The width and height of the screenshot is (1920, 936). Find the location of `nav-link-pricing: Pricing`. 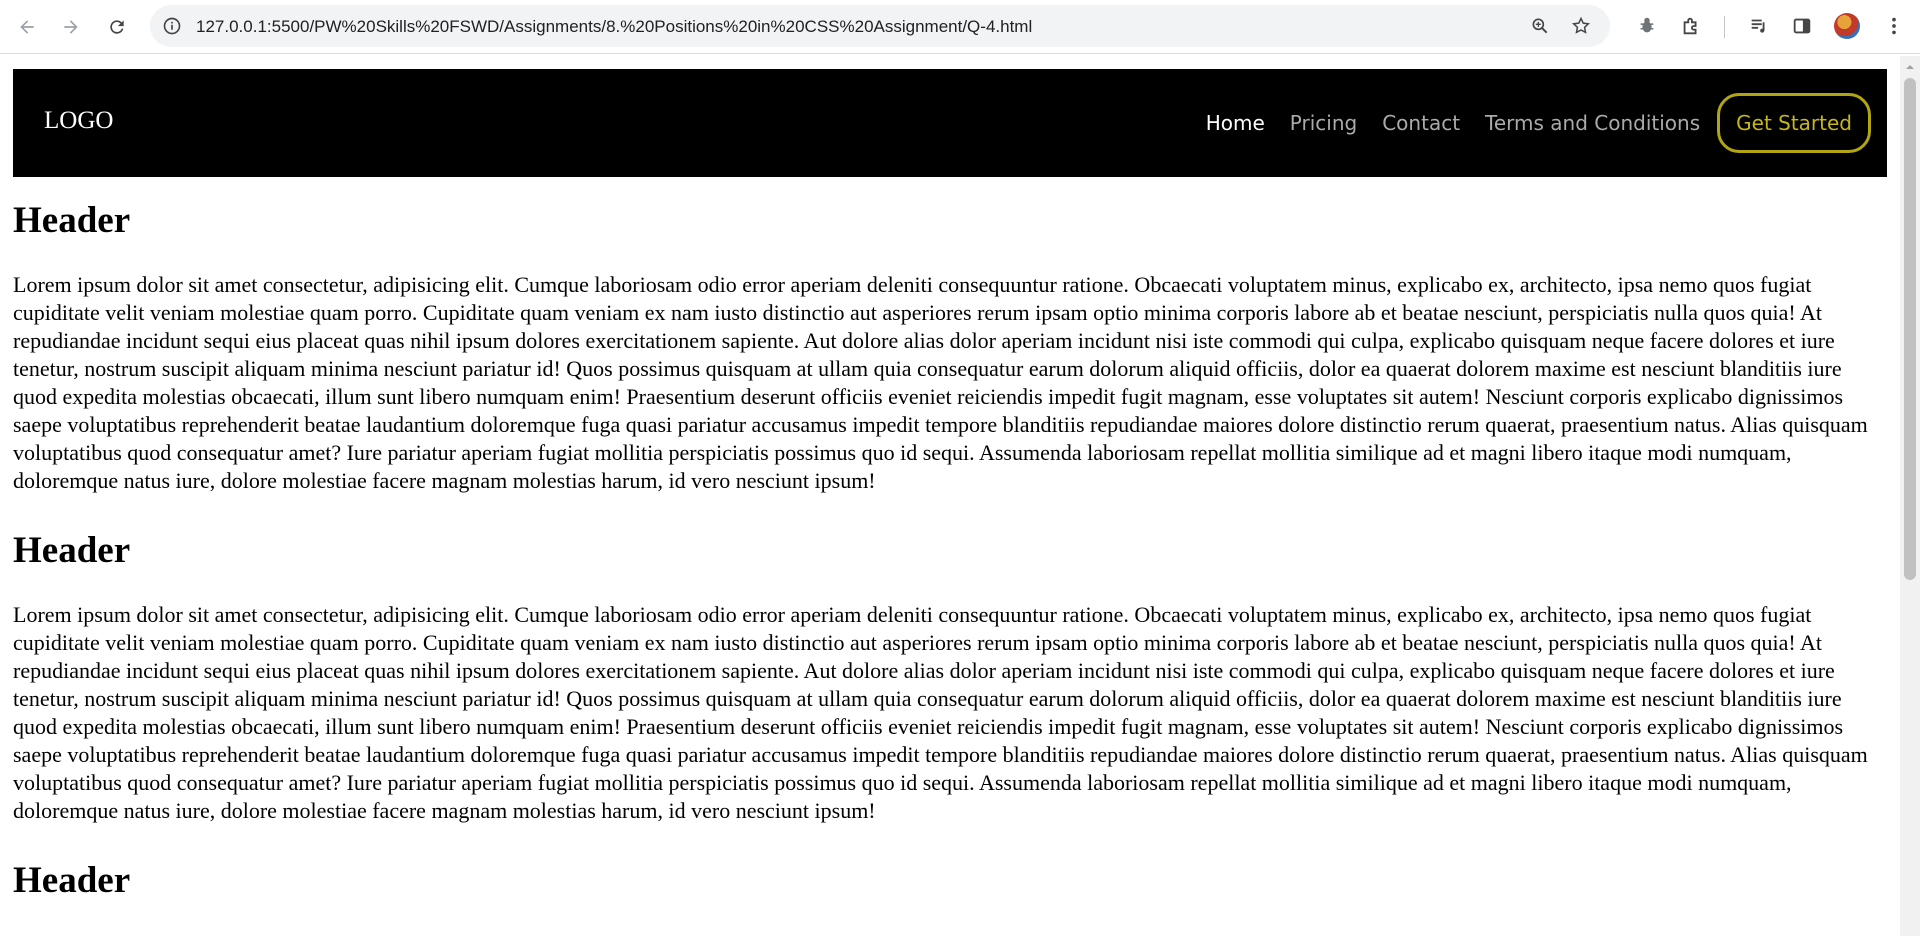

nav-link-pricing: Pricing is located at coordinates (1323, 123).